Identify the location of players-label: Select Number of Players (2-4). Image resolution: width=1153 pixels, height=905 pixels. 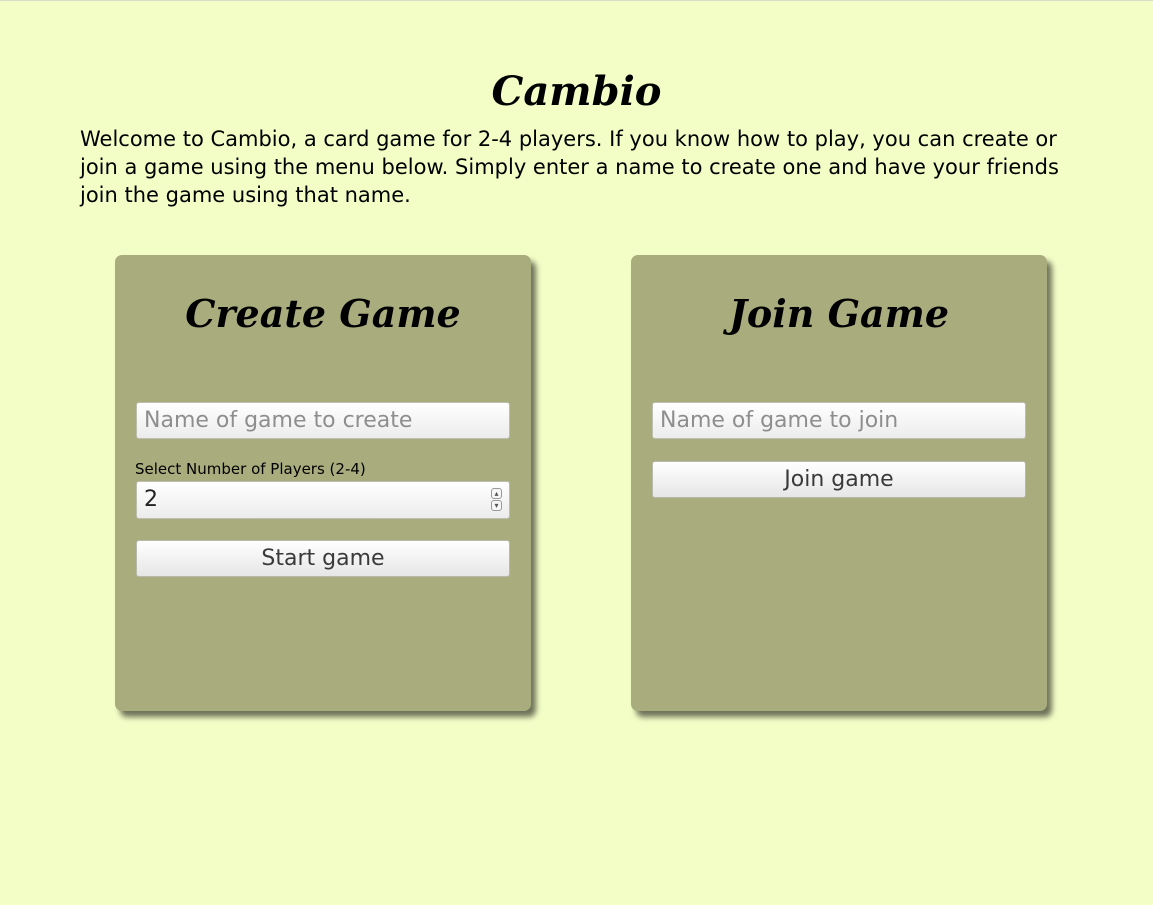
(250, 469).